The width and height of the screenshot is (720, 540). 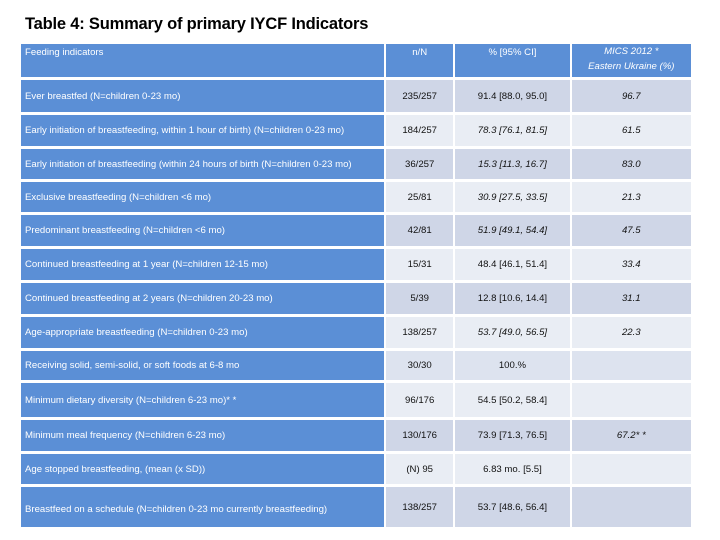 What do you see at coordinates (420, 469) in the screenshot?
I see `n-over-n-cell: (N) 95` at bounding box center [420, 469].